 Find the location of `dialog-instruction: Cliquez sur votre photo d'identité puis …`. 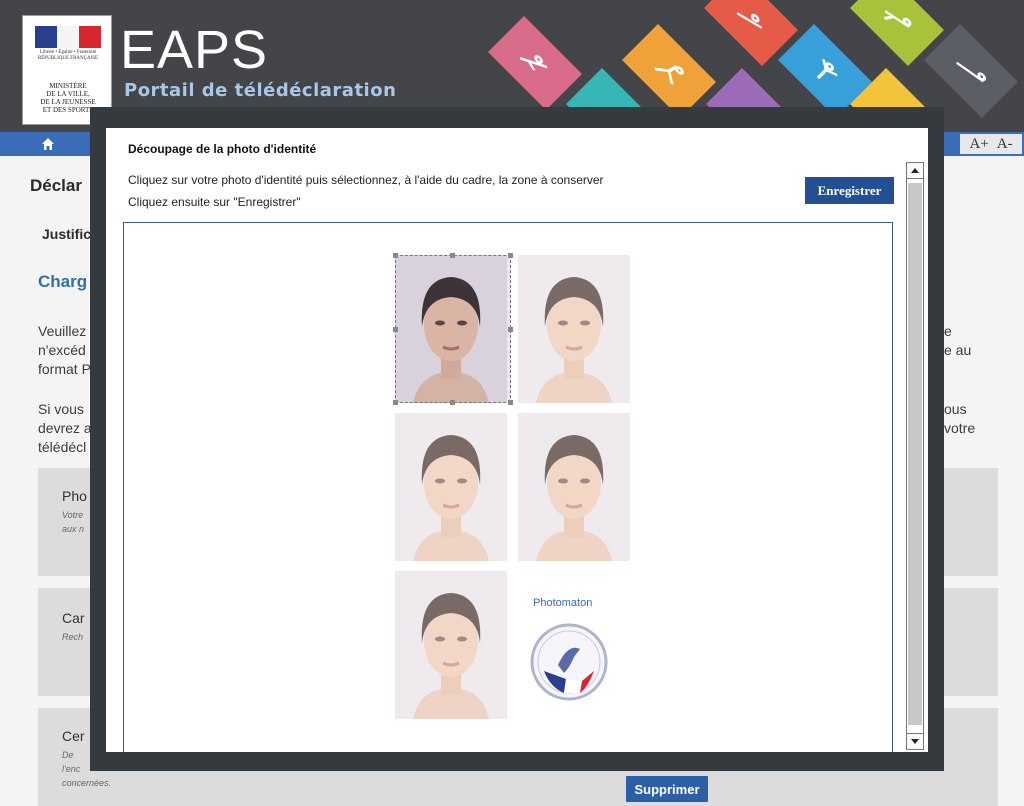

dialog-instruction: Cliquez sur votre photo d'identité puis … is located at coordinates (366, 180).